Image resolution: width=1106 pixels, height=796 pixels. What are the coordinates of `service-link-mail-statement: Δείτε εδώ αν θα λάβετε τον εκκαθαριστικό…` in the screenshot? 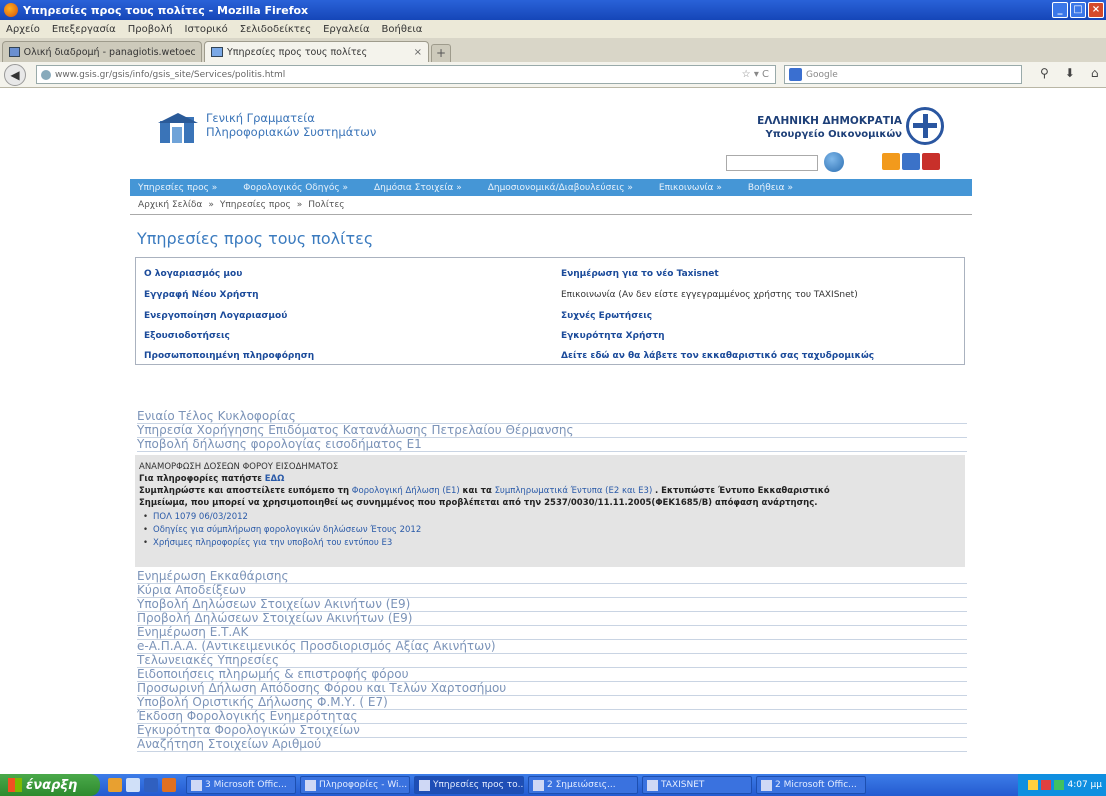 It's located at (717, 356).